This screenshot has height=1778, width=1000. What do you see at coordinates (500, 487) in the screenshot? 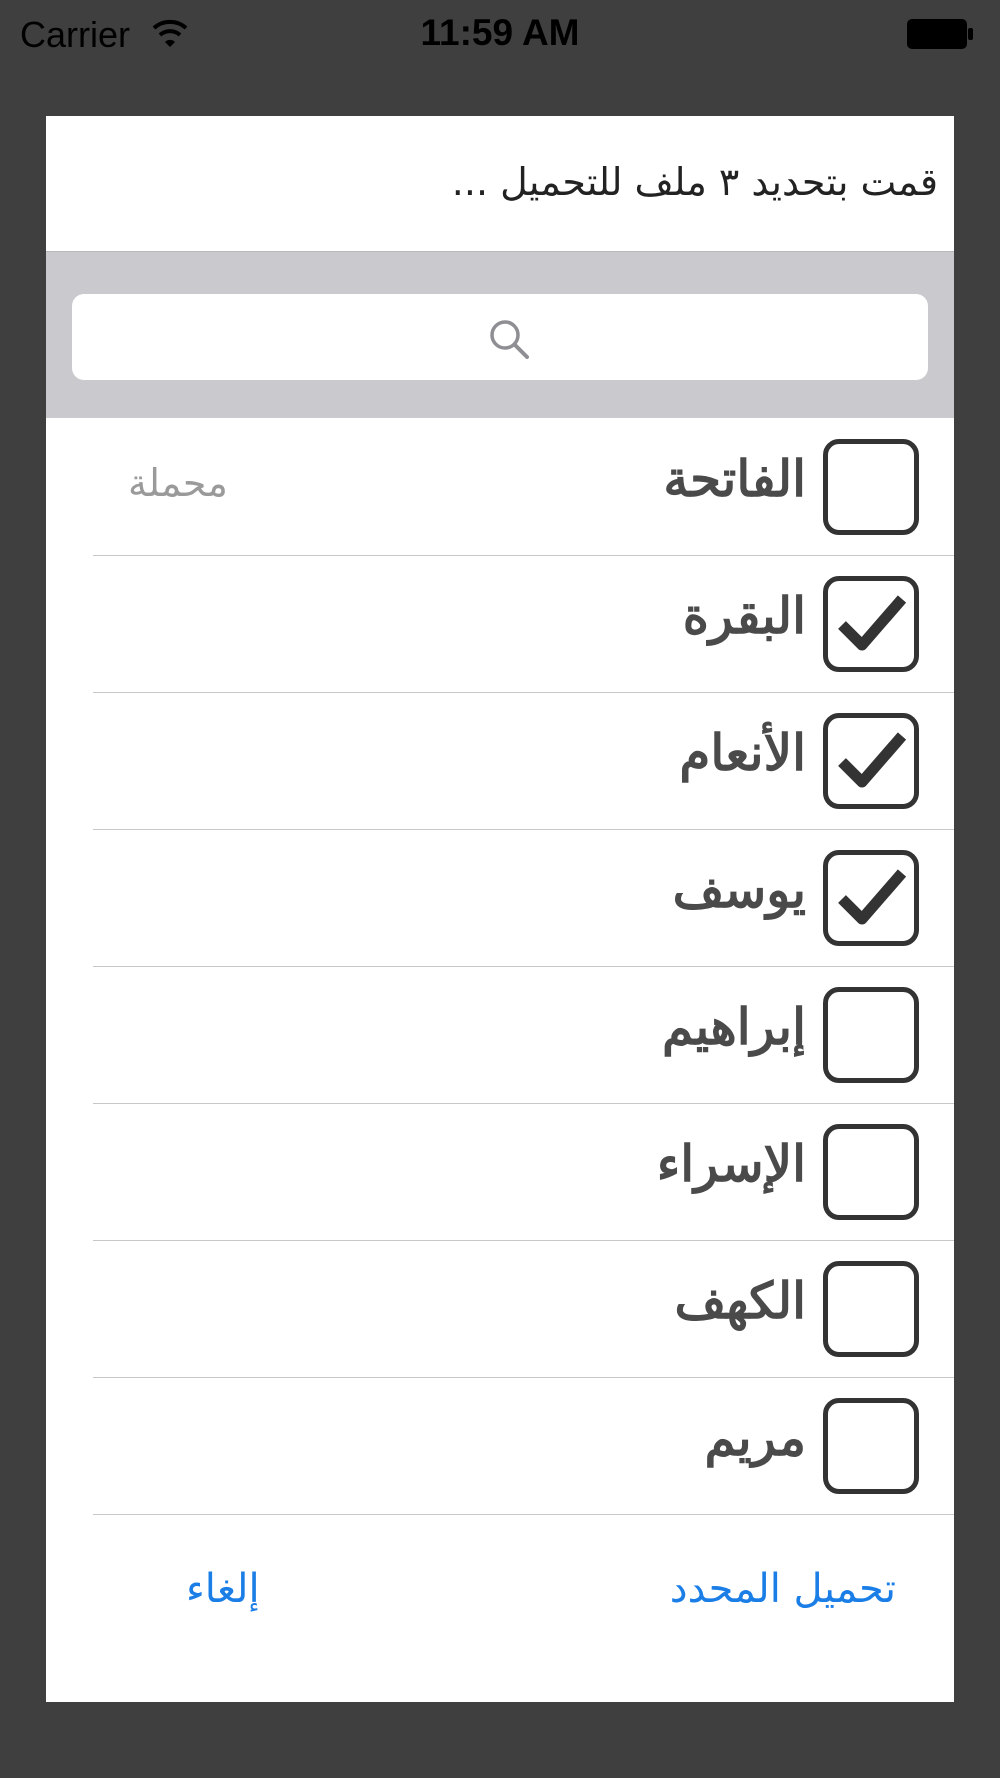
I see `list-item: الفاتحة محملة` at bounding box center [500, 487].